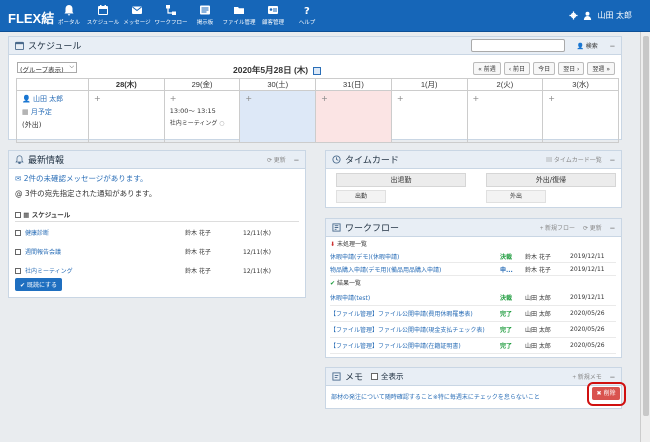  I want to click on user-cell: 👤 山田 太郎 ▦ 月予定 (外出), so click(52, 116).